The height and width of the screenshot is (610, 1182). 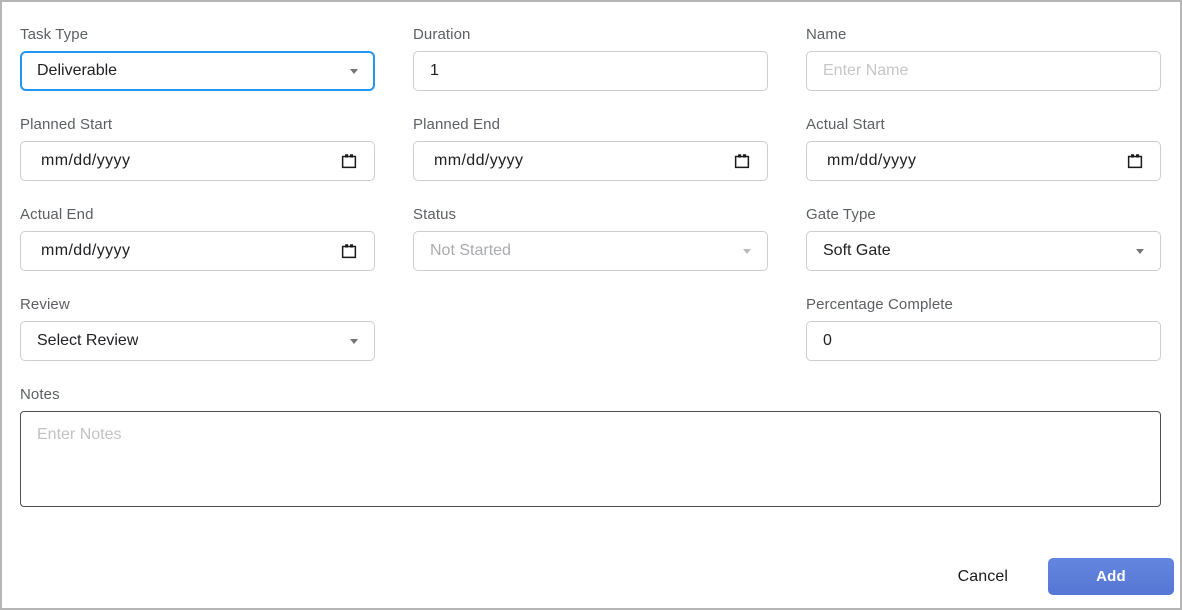 I want to click on planned-end-date-input: mm/dd/yyyy, so click(x=590, y=161).